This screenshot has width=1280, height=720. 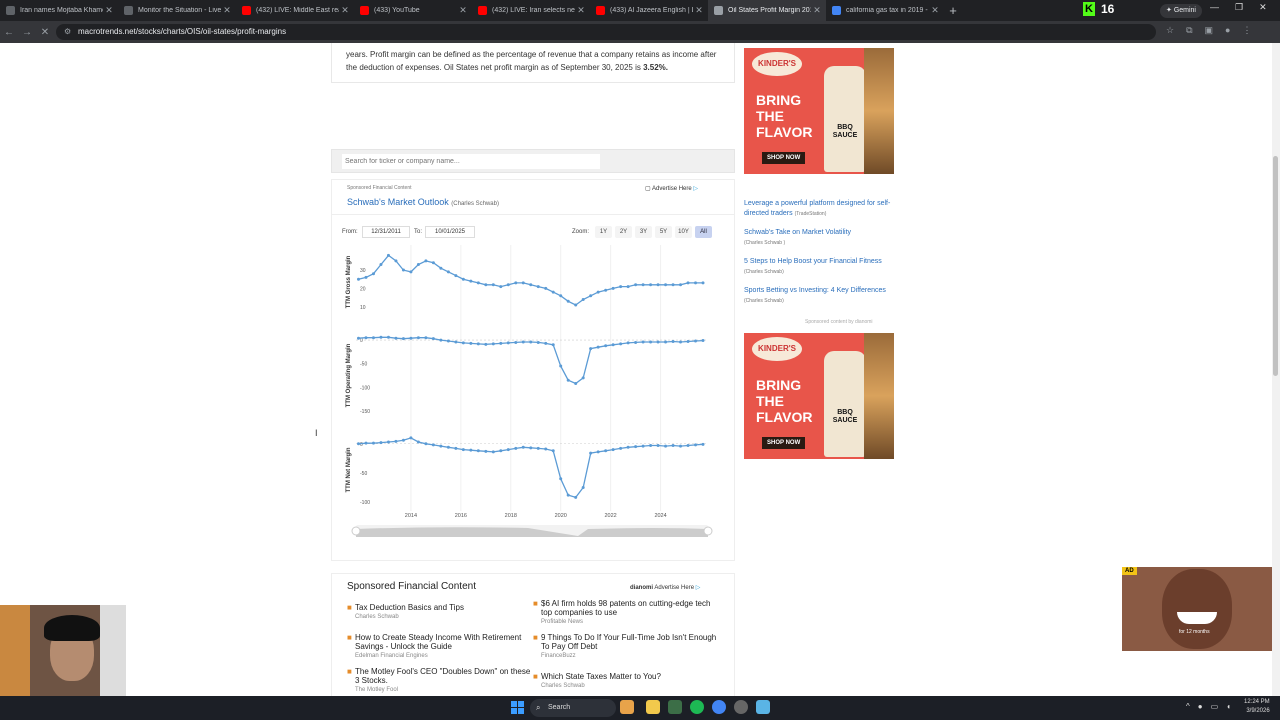 What do you see at coordinates (1200, 706) in the screenshot?
I see `mic-icon: ●` at bounding box center [1200, 706].